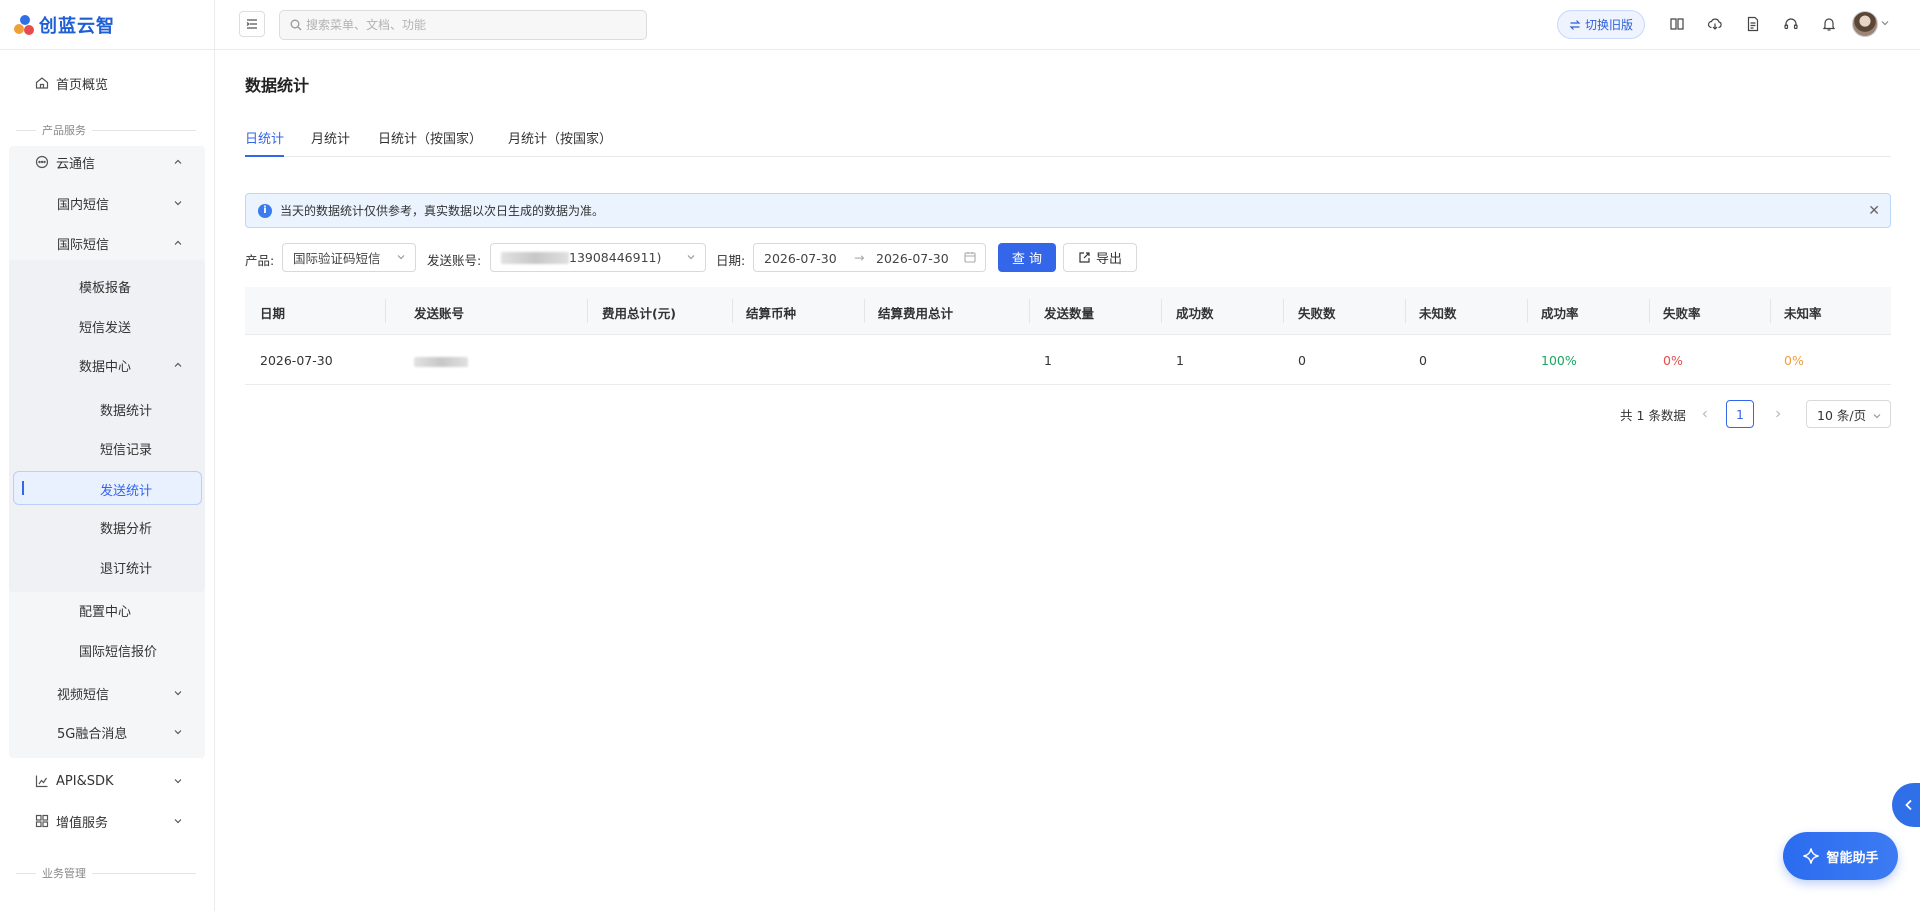 Image resolution: width=1920 pixels, height=911 pixels. I want to click on sidebar-item-label: 配置中心, so click(105, 612).